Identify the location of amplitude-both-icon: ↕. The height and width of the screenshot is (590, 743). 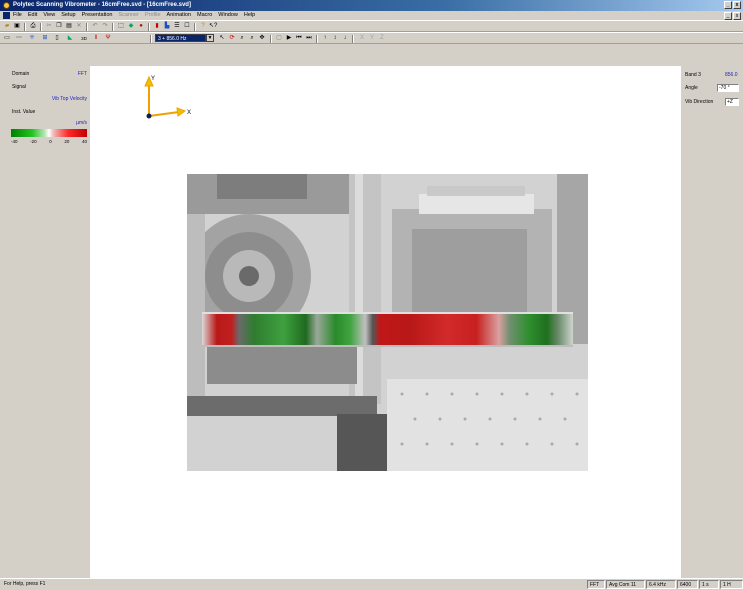
(335, 38).